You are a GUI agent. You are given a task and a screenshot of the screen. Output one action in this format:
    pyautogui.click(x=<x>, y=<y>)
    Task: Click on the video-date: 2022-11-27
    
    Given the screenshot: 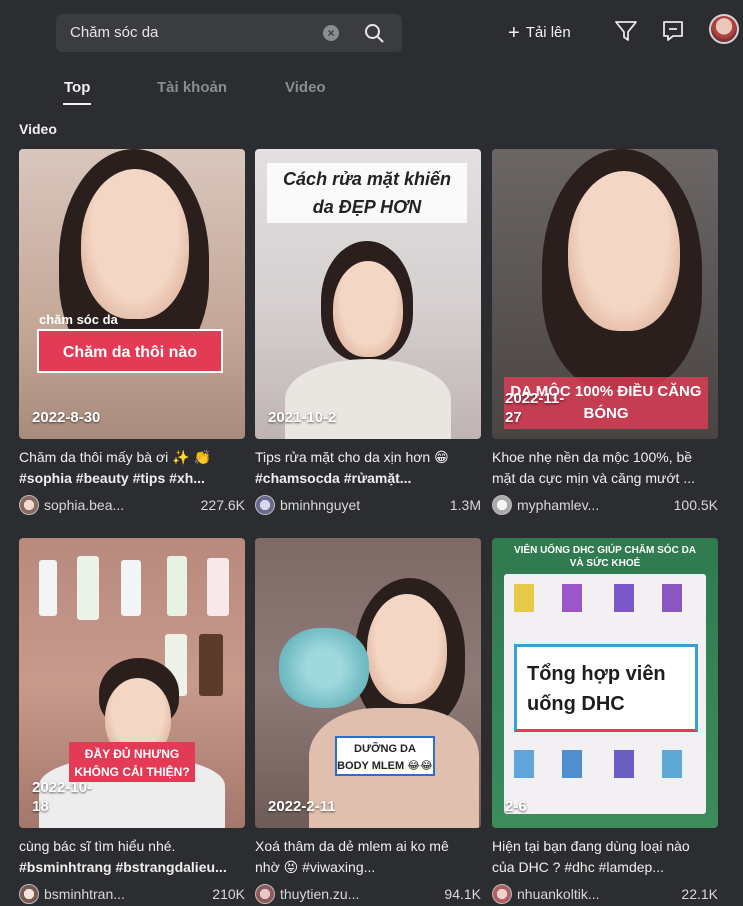 What is the action you would take?
    pyautogui.click(x=535, y=408)
    